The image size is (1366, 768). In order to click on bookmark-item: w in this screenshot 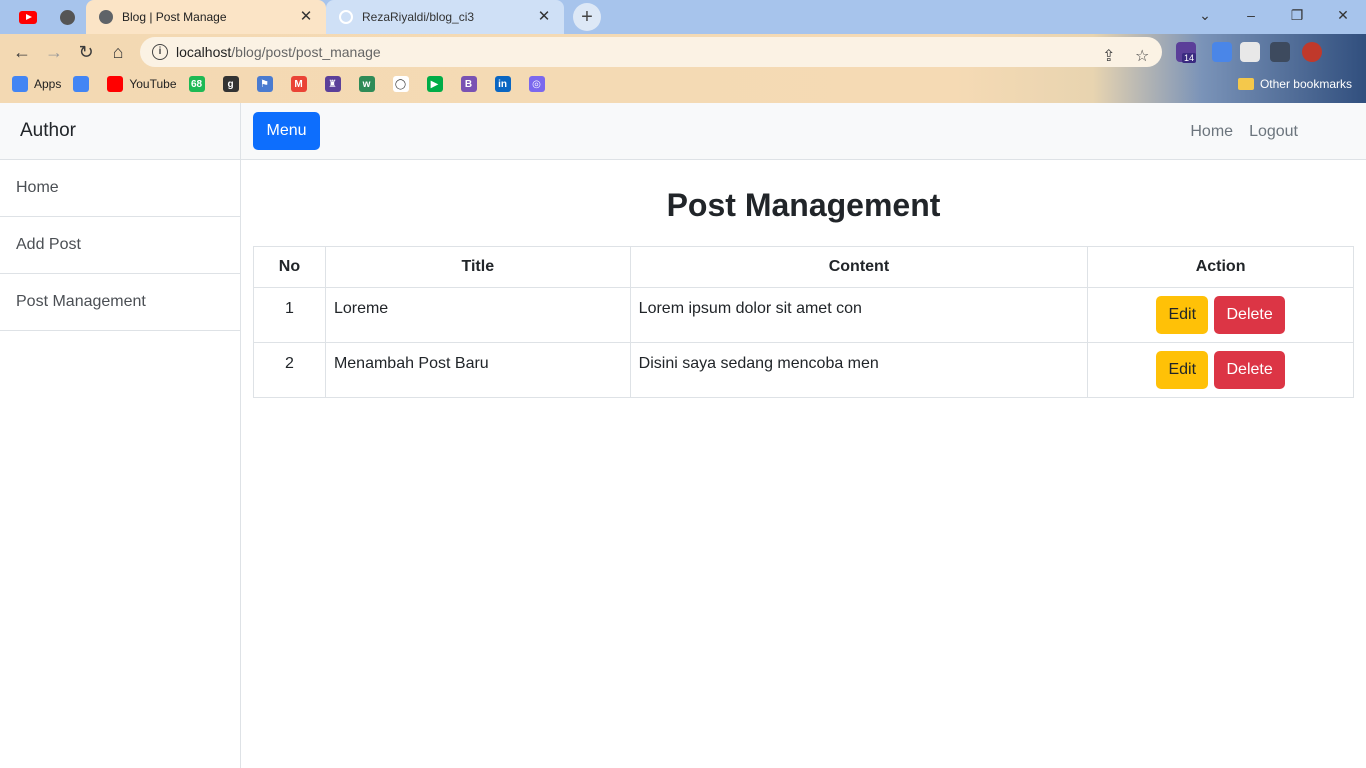, I will do `click(369, 84)`.